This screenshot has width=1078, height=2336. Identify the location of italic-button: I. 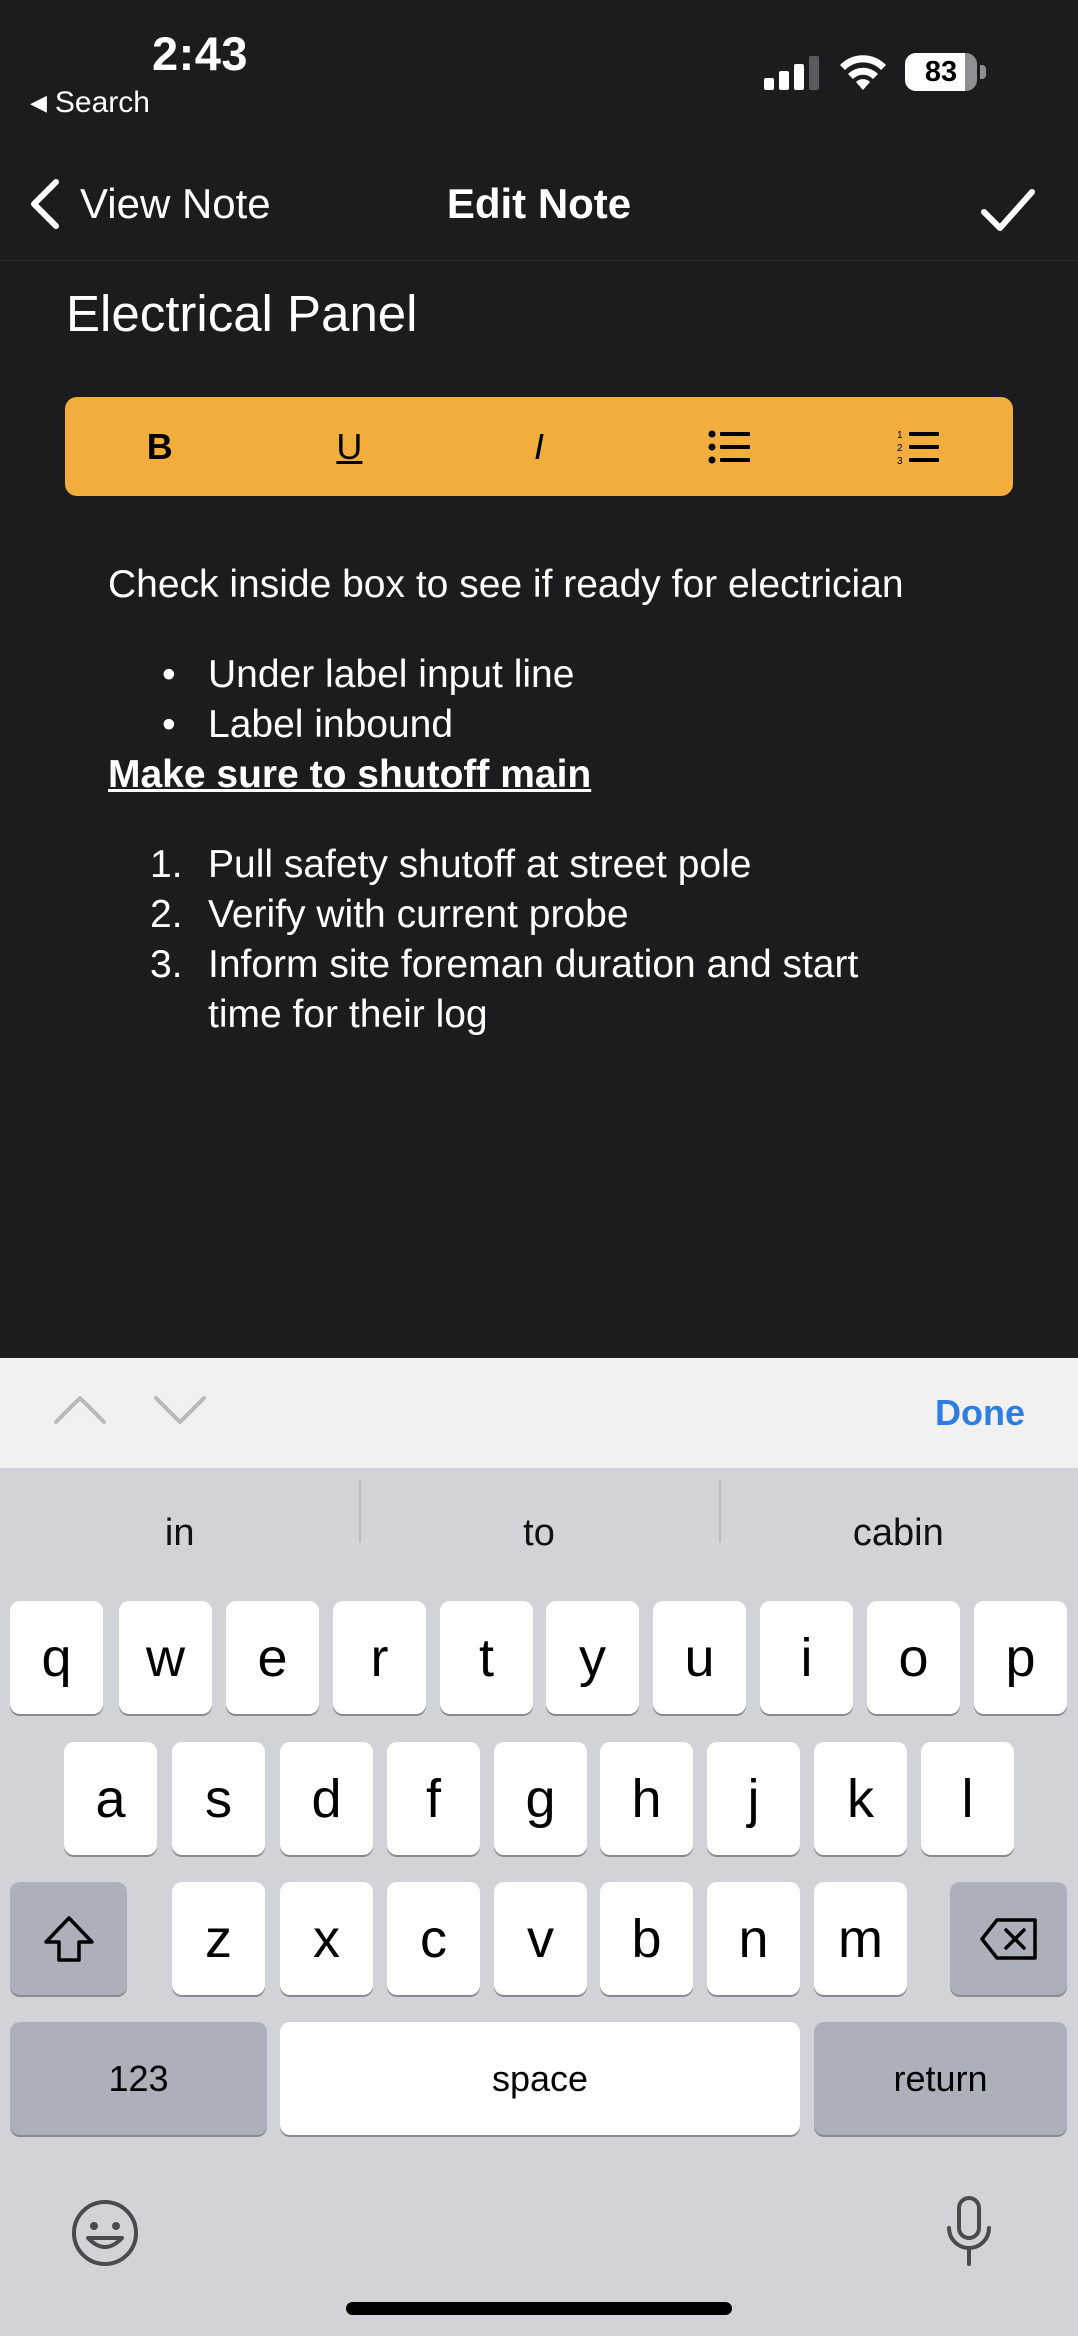
(539, 446).